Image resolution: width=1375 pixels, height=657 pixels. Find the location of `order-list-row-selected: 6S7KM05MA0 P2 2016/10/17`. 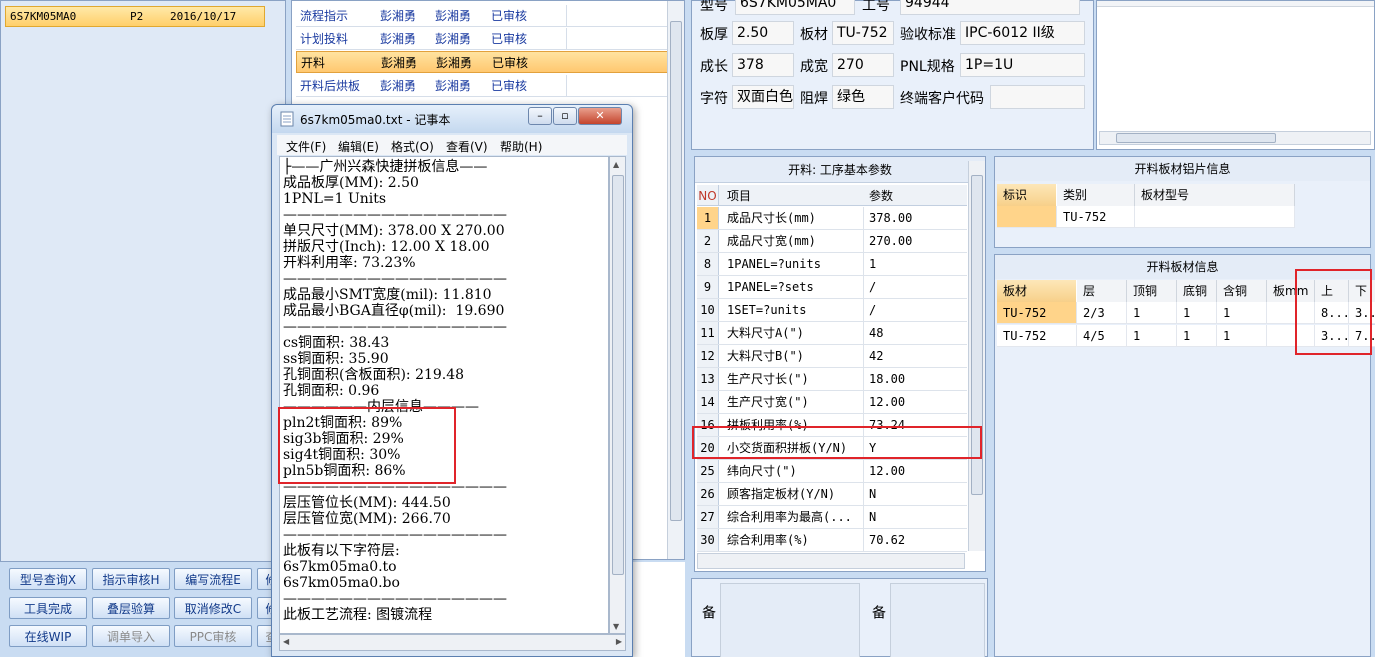

order-list-row-selected: 6S7KM05MA0 P2 2016/10/17 is located at coordinates (135, 16).